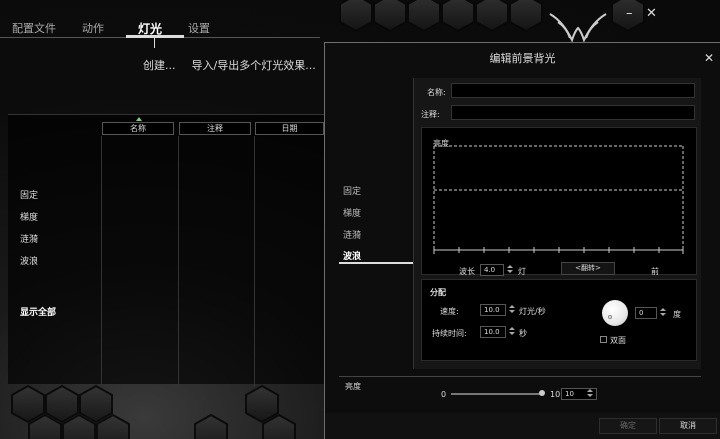 This screenshot has width=720, height=439. I want to click on speed-input: 10.0, so click(493, 310).